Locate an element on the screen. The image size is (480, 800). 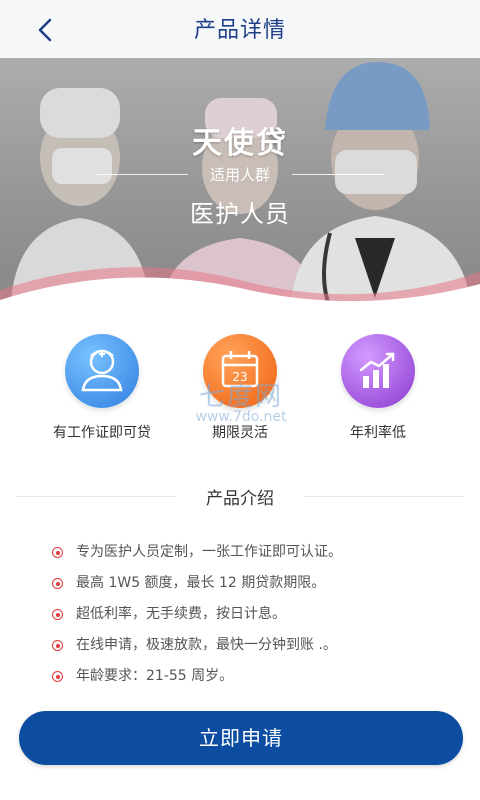
page-title: 产品详情 is located at coordinates (239, 30).